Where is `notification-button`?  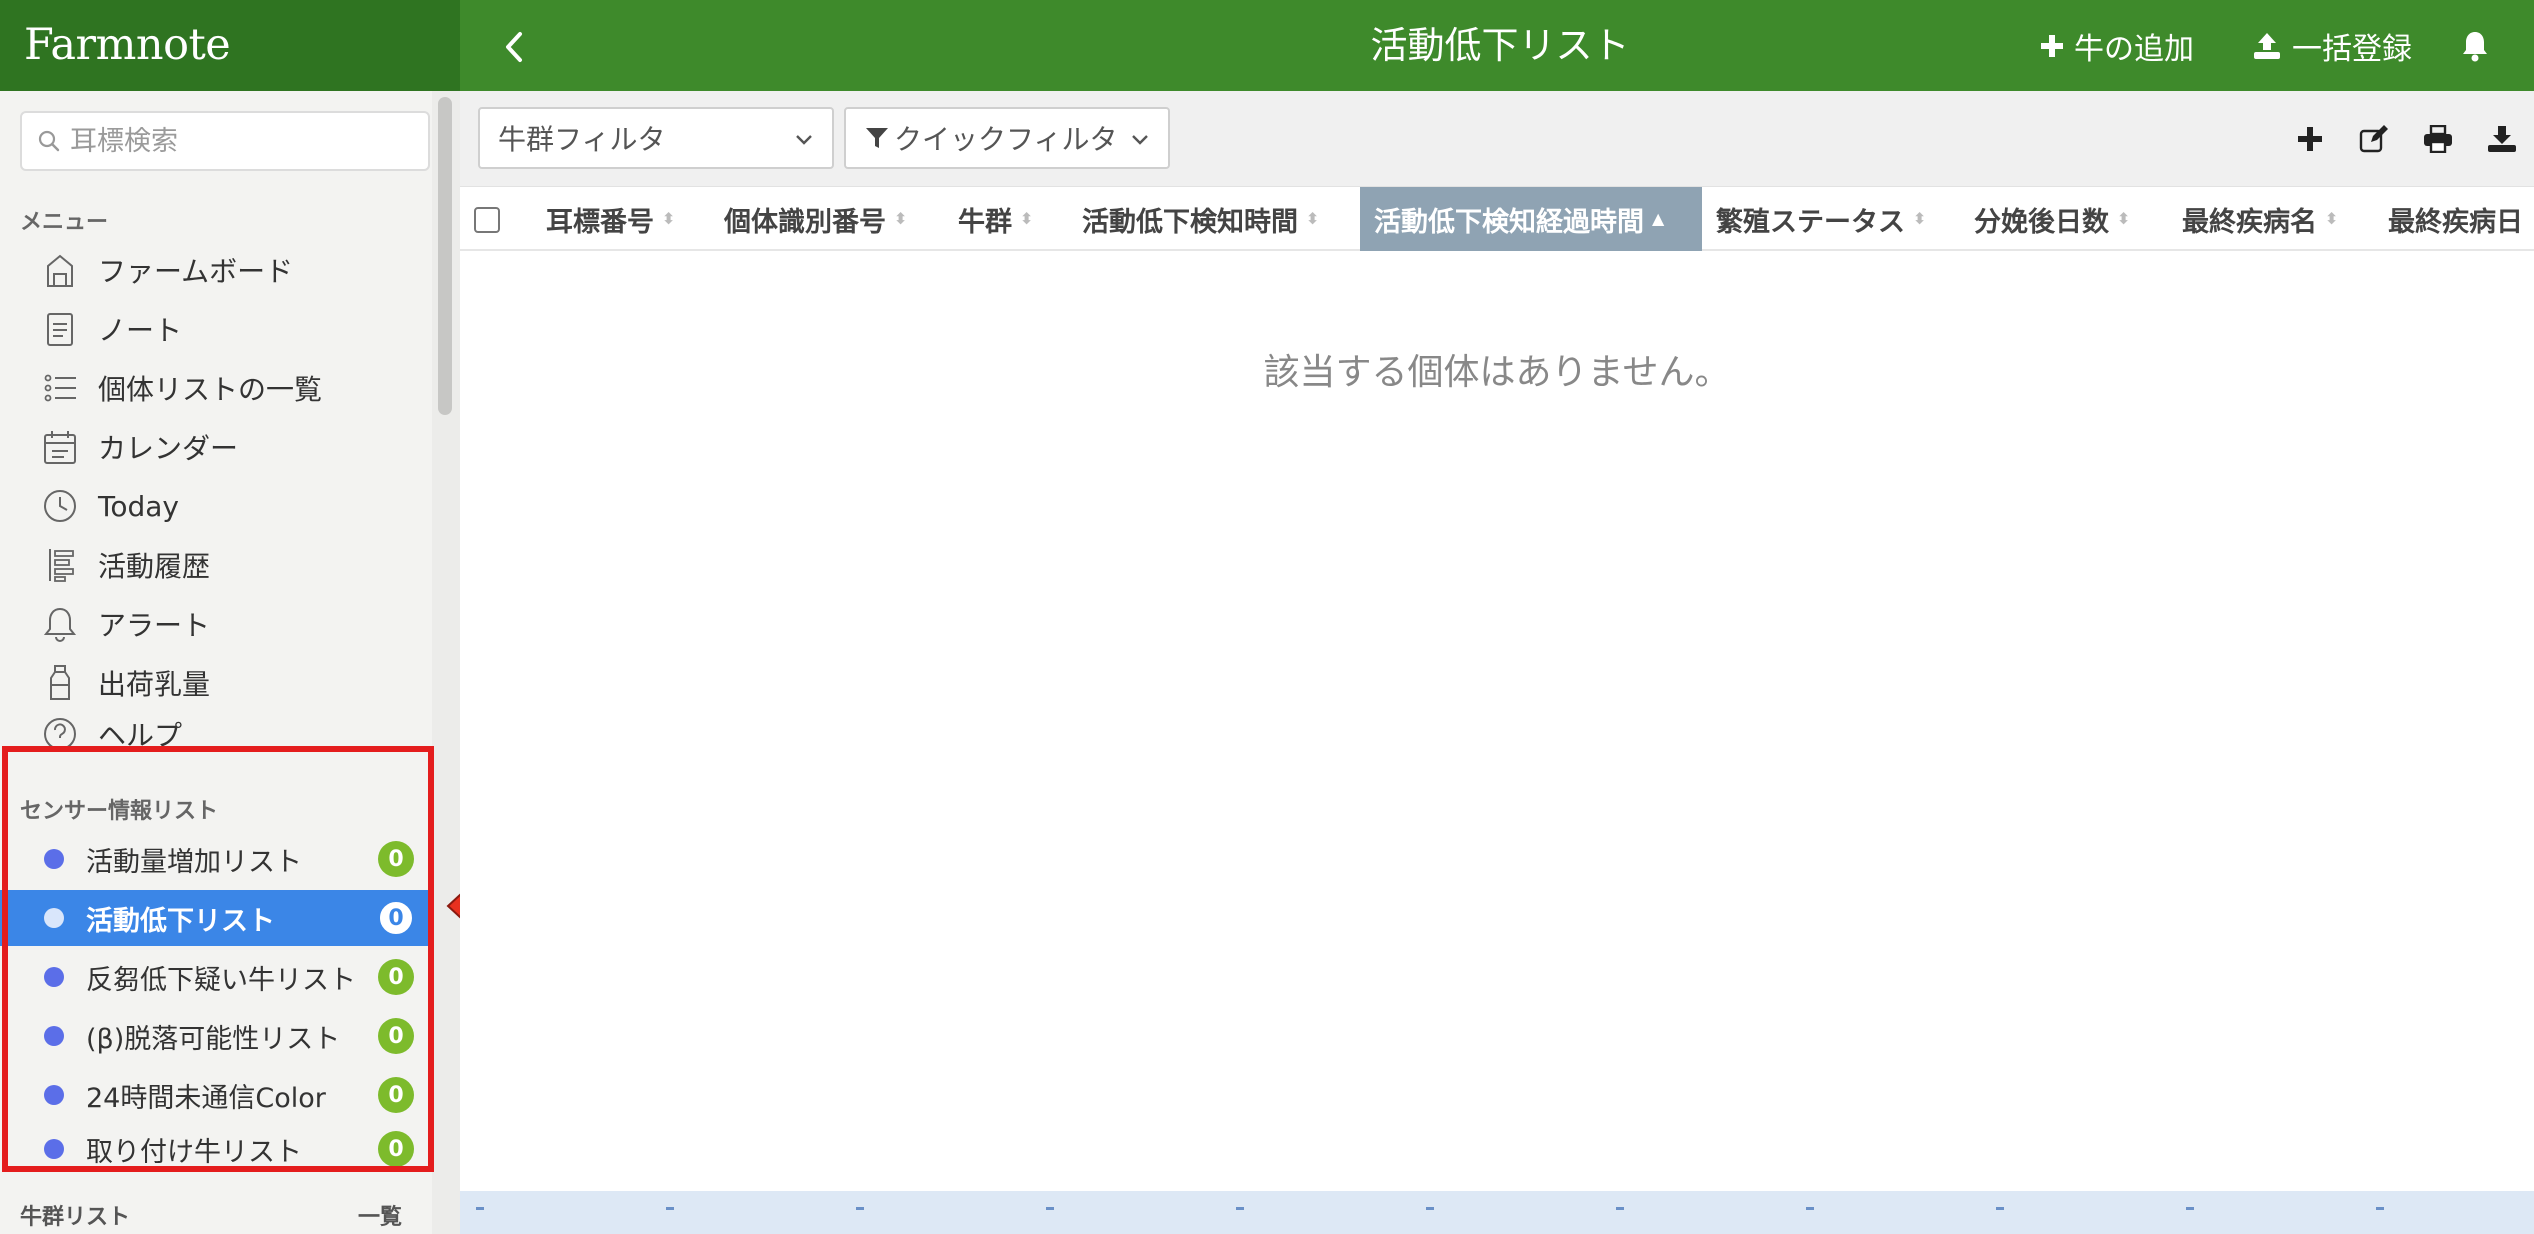 notification-button is located at coordinates (2480, 45).